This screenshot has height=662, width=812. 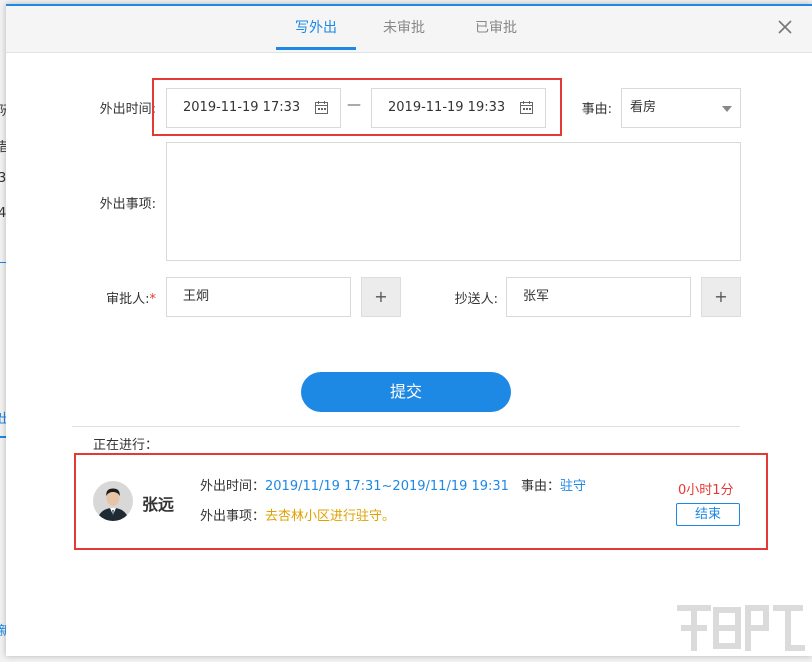 I want to click on ongoing-reason-label: 事由：, so click(x=540, y=486).